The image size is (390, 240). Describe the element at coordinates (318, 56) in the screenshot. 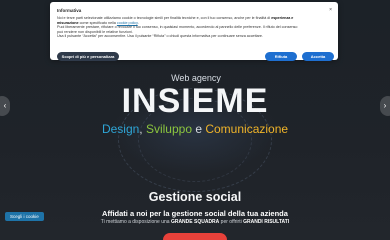

I see `accept-button: Accetta` at that location.